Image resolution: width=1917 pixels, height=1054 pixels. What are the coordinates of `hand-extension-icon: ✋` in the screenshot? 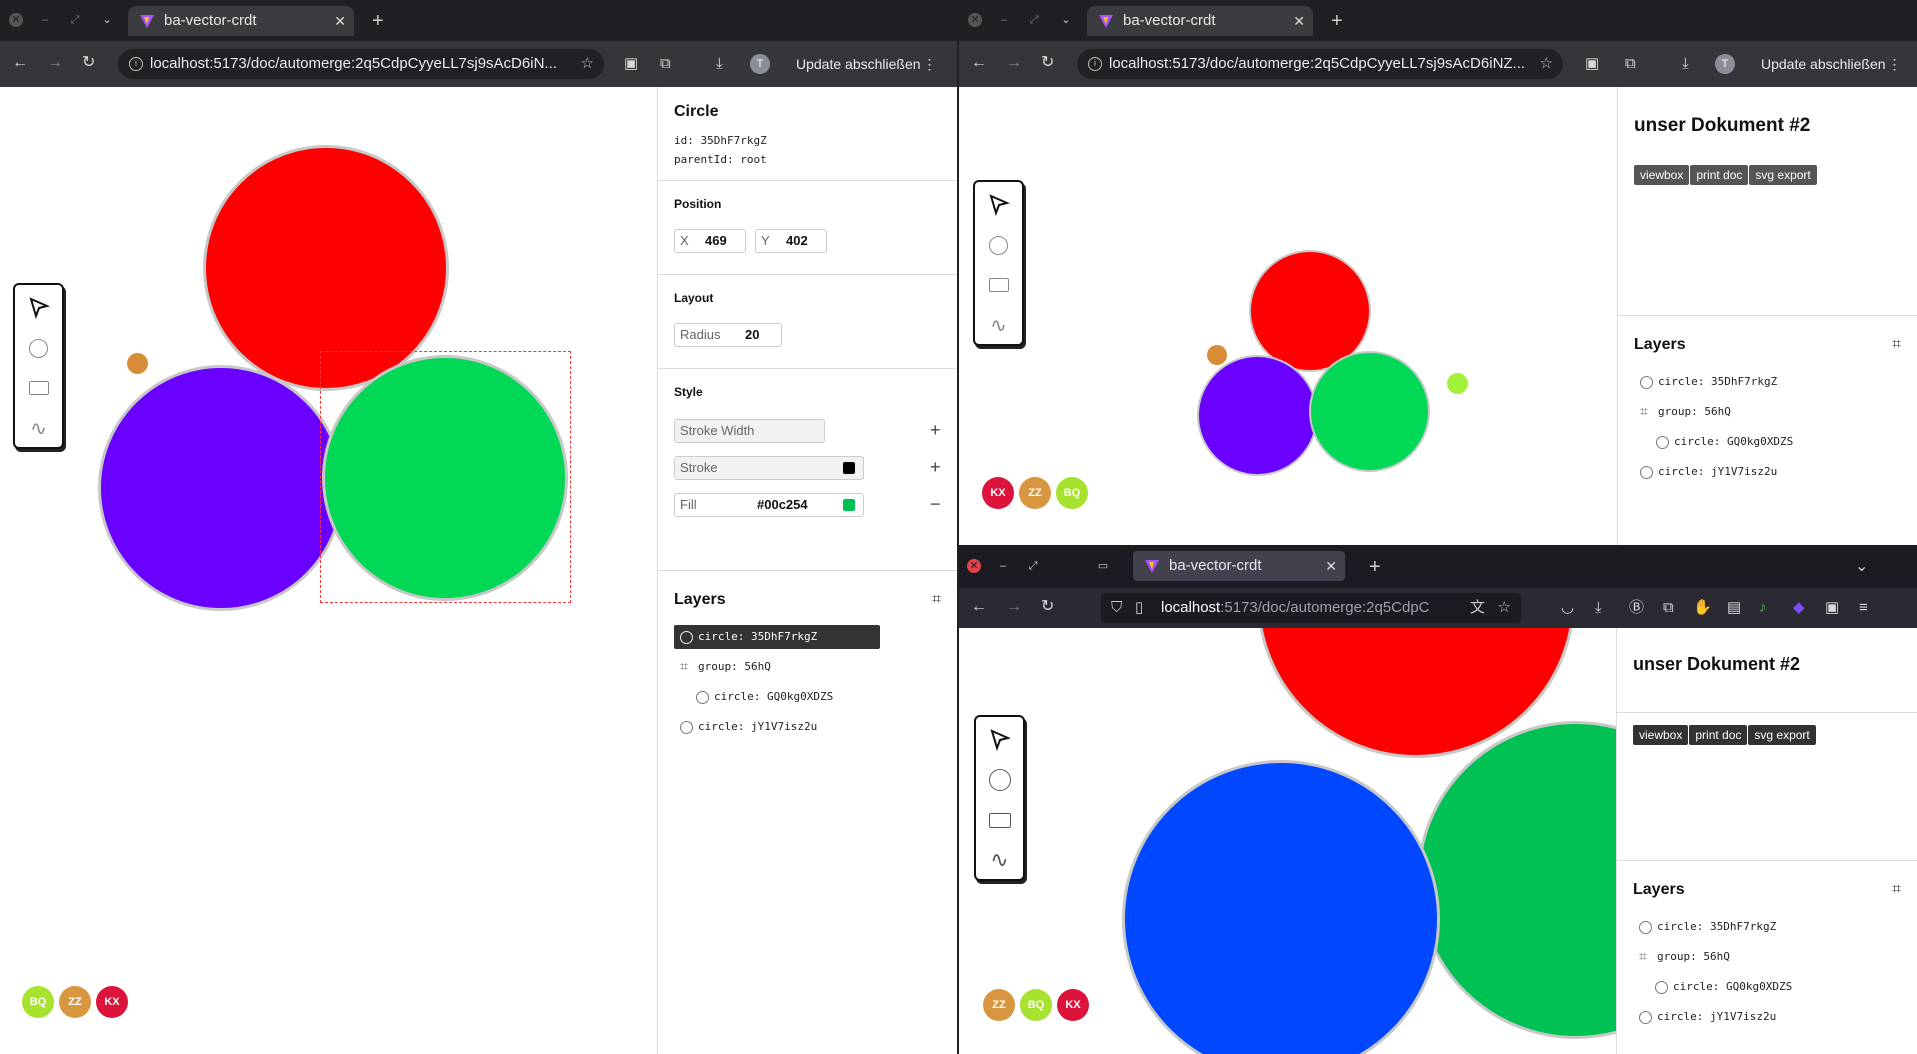 It's located at (1702, 608).